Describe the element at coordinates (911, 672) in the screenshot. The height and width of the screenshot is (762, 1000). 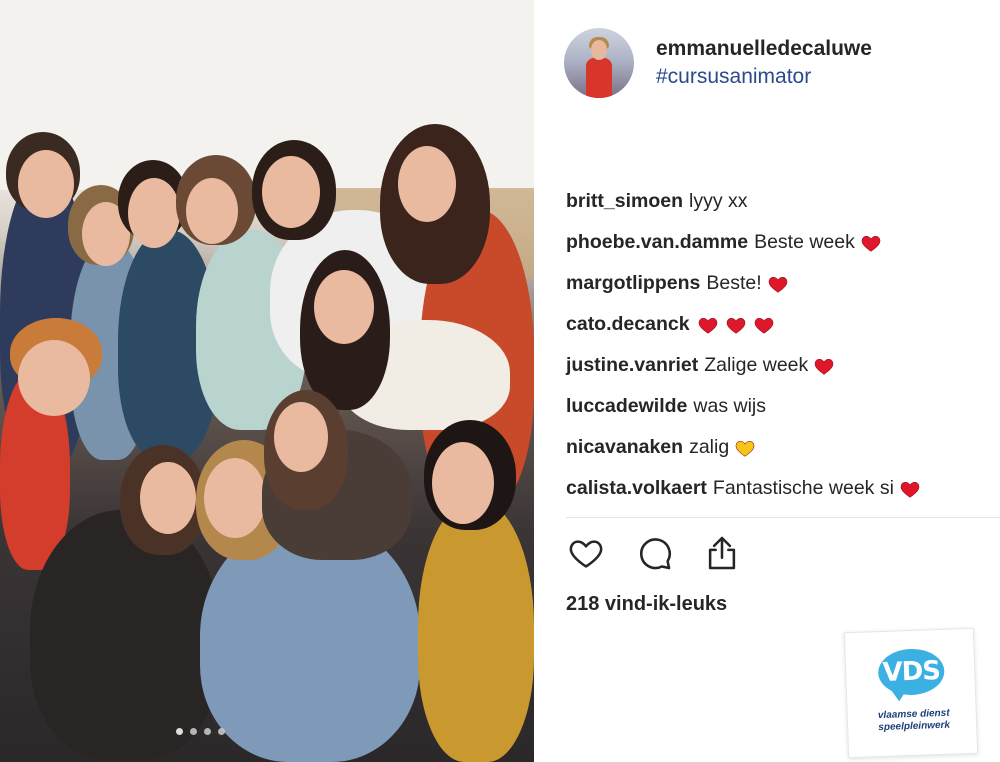
I see `vds-logo-bubble: VDS` at that location.